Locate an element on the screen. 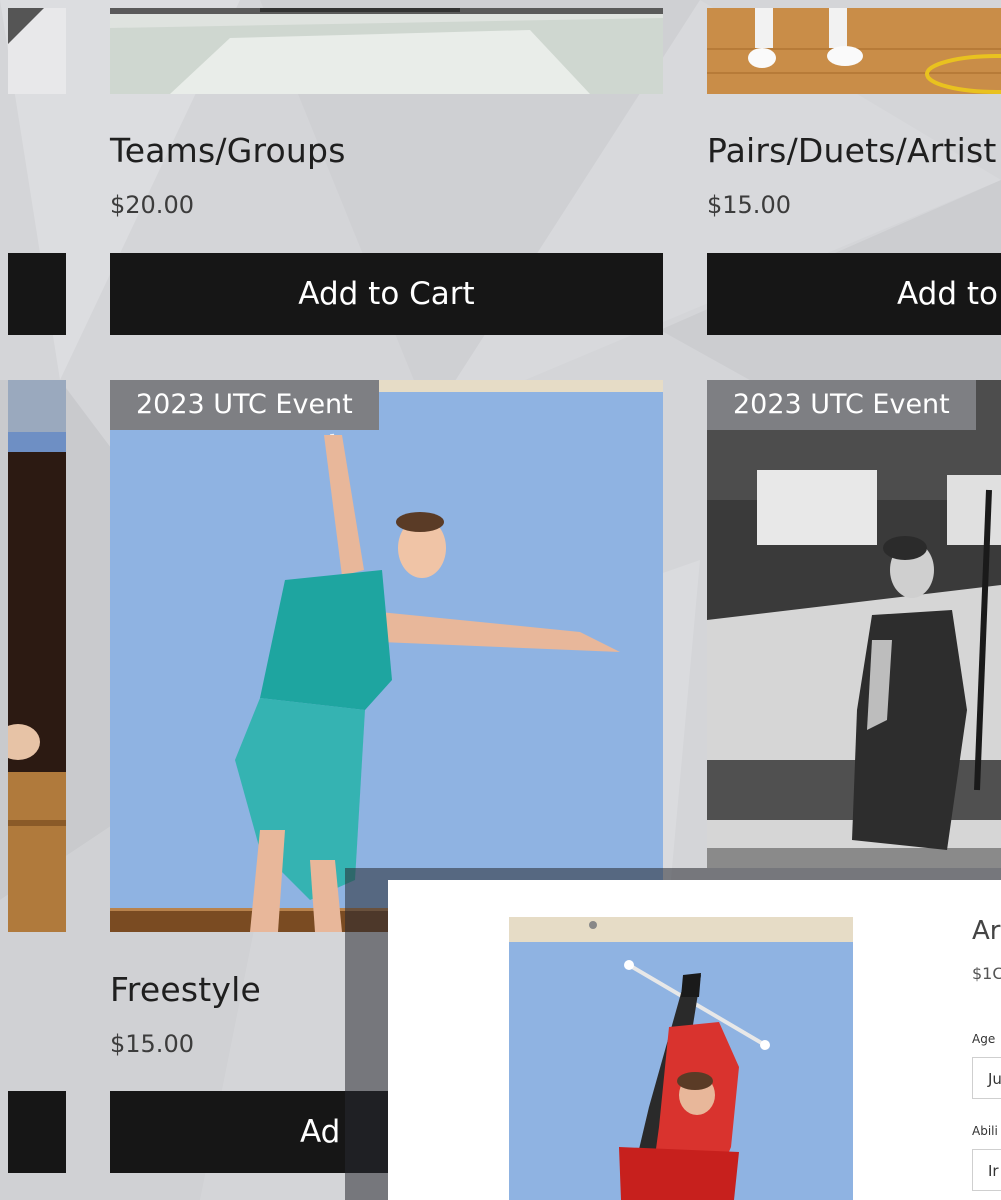 The image size is (1001, 1200). dancer-bw-photo is located at coordinates (854, 624).